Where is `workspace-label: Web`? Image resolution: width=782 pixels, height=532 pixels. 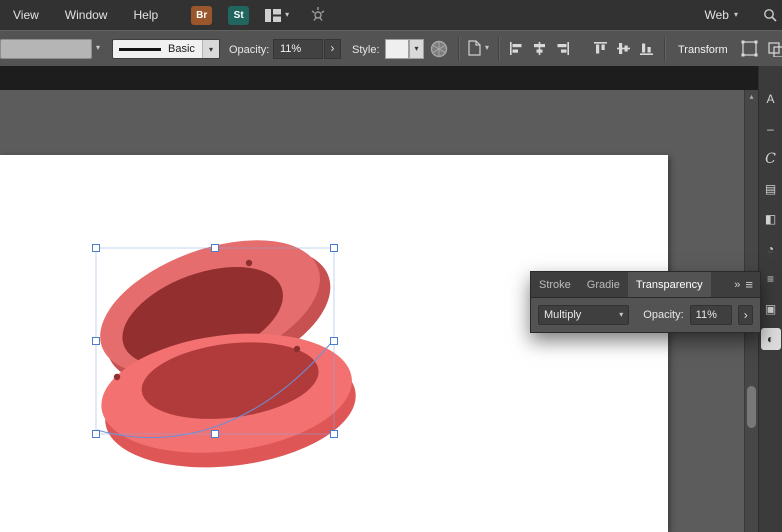
workspace-label: Web is located at coordinates (716, 15).